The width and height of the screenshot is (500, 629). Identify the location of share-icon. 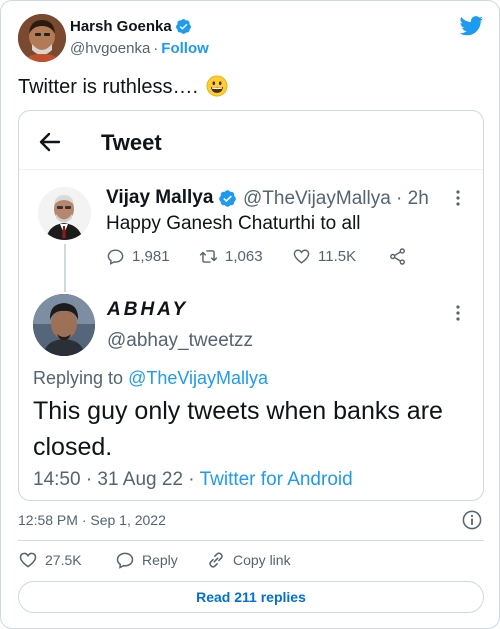
(397, 256).